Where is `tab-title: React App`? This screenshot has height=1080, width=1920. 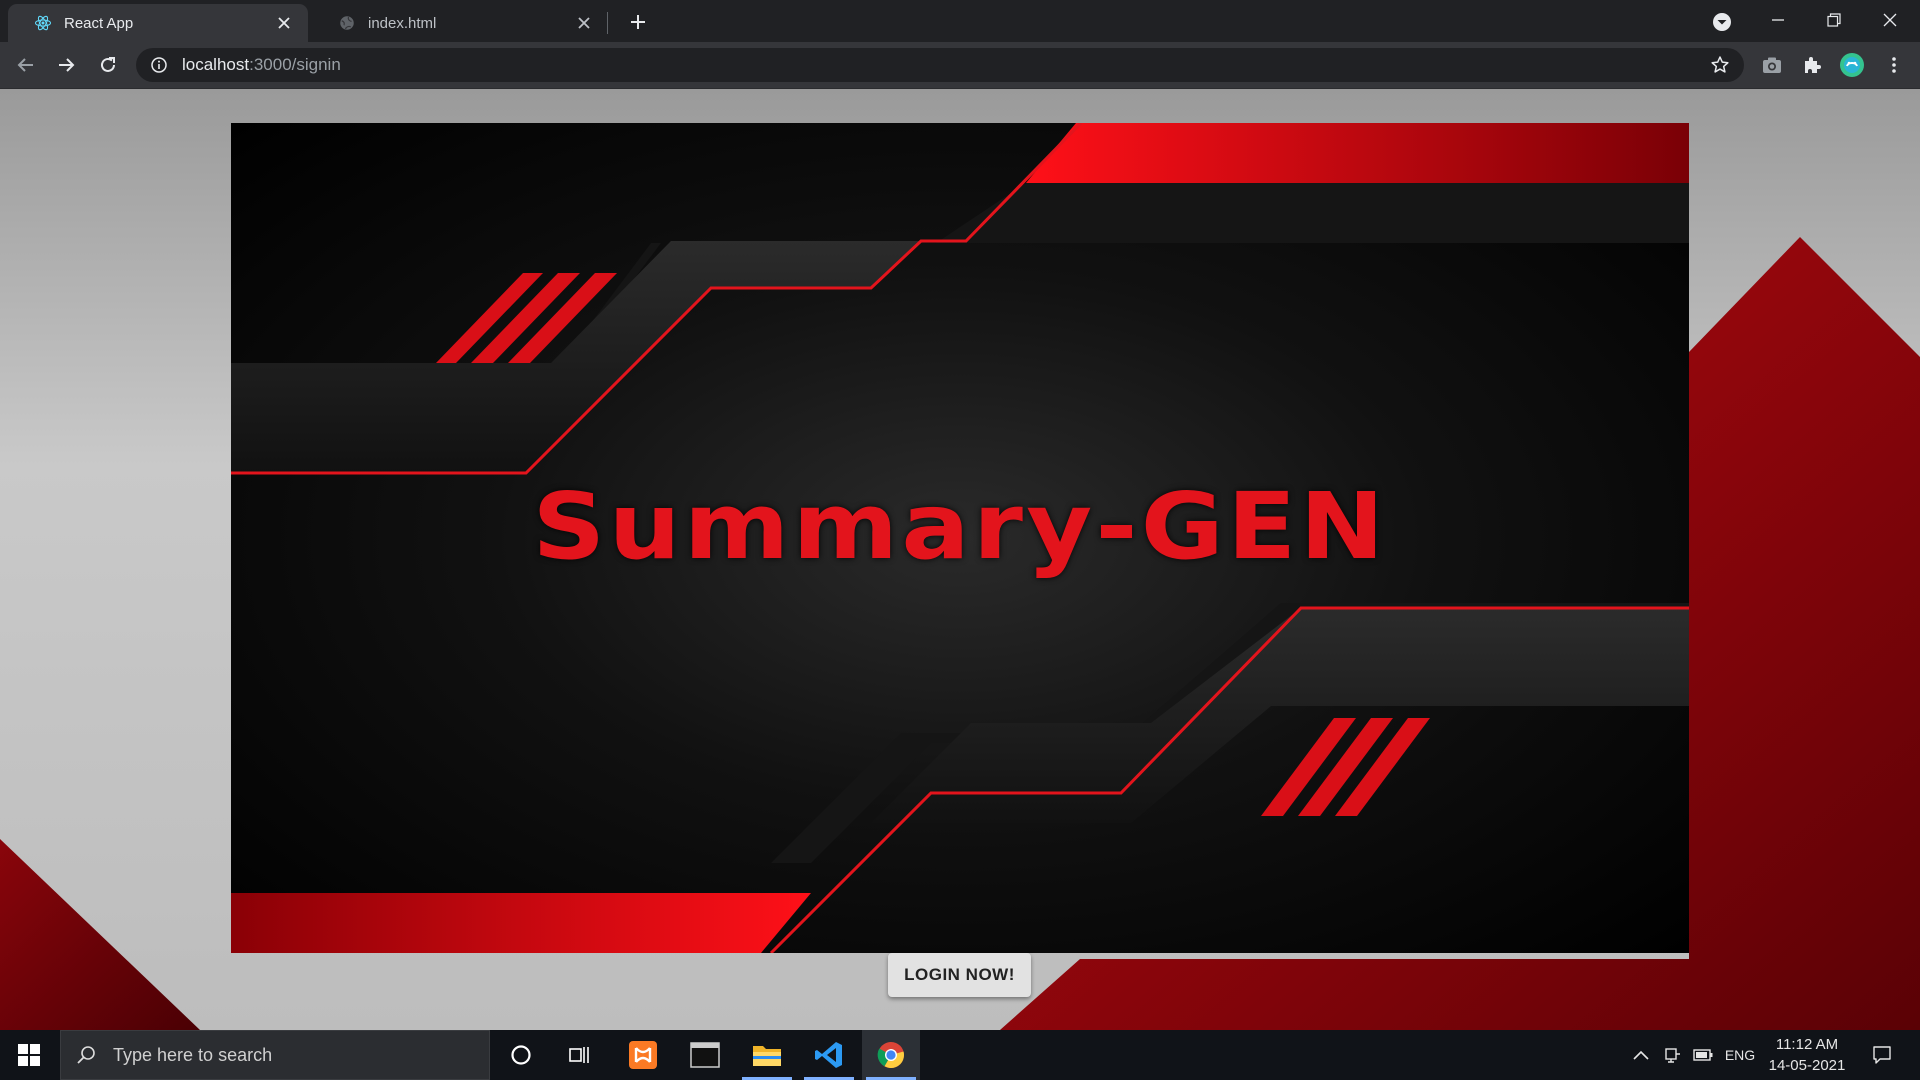 tab-title: React App is located at coordinates (99, 23).